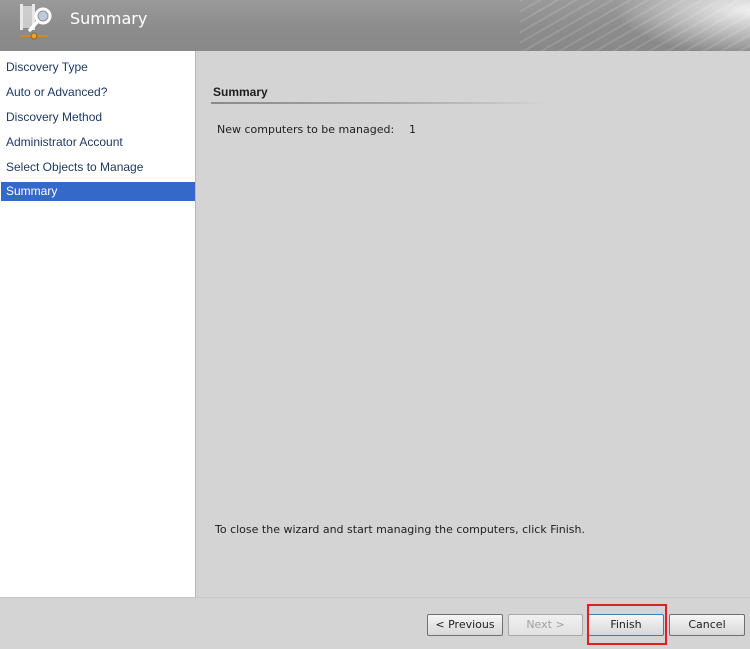  I want to click on previous-button: < Previous, so click(465, 625).